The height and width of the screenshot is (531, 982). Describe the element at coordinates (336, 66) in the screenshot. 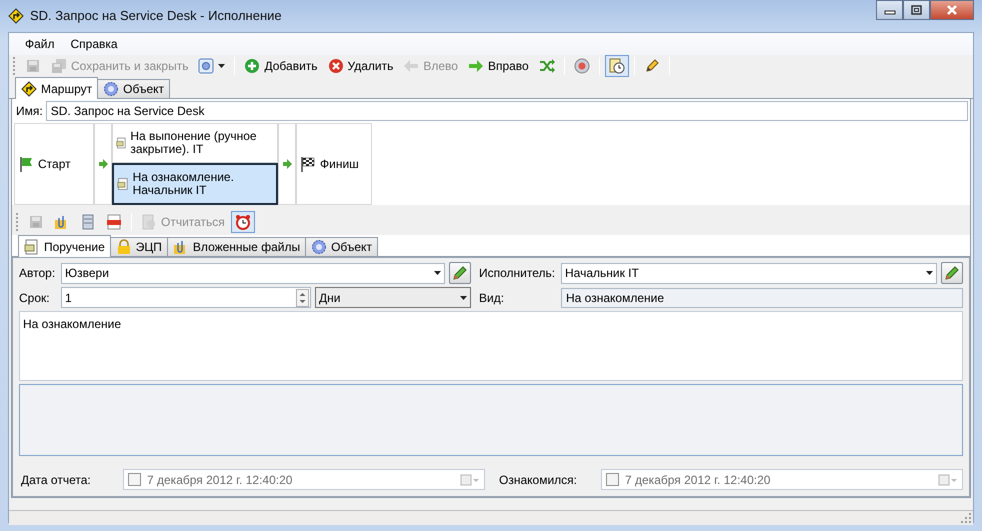

I see `delete-icon` at that location.